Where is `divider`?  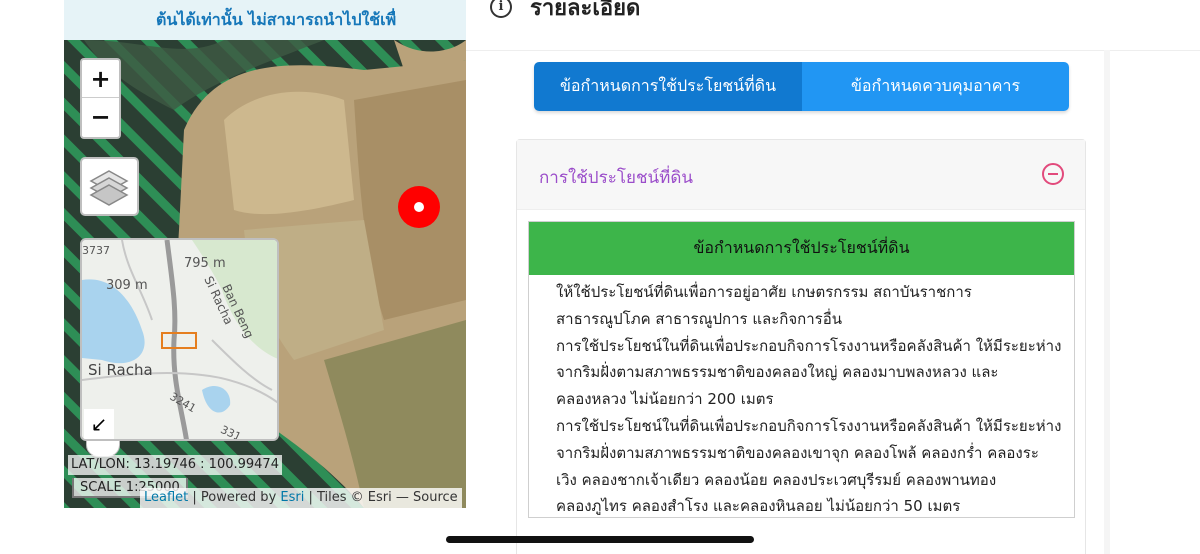 divider is located at coordinates (833, 50).